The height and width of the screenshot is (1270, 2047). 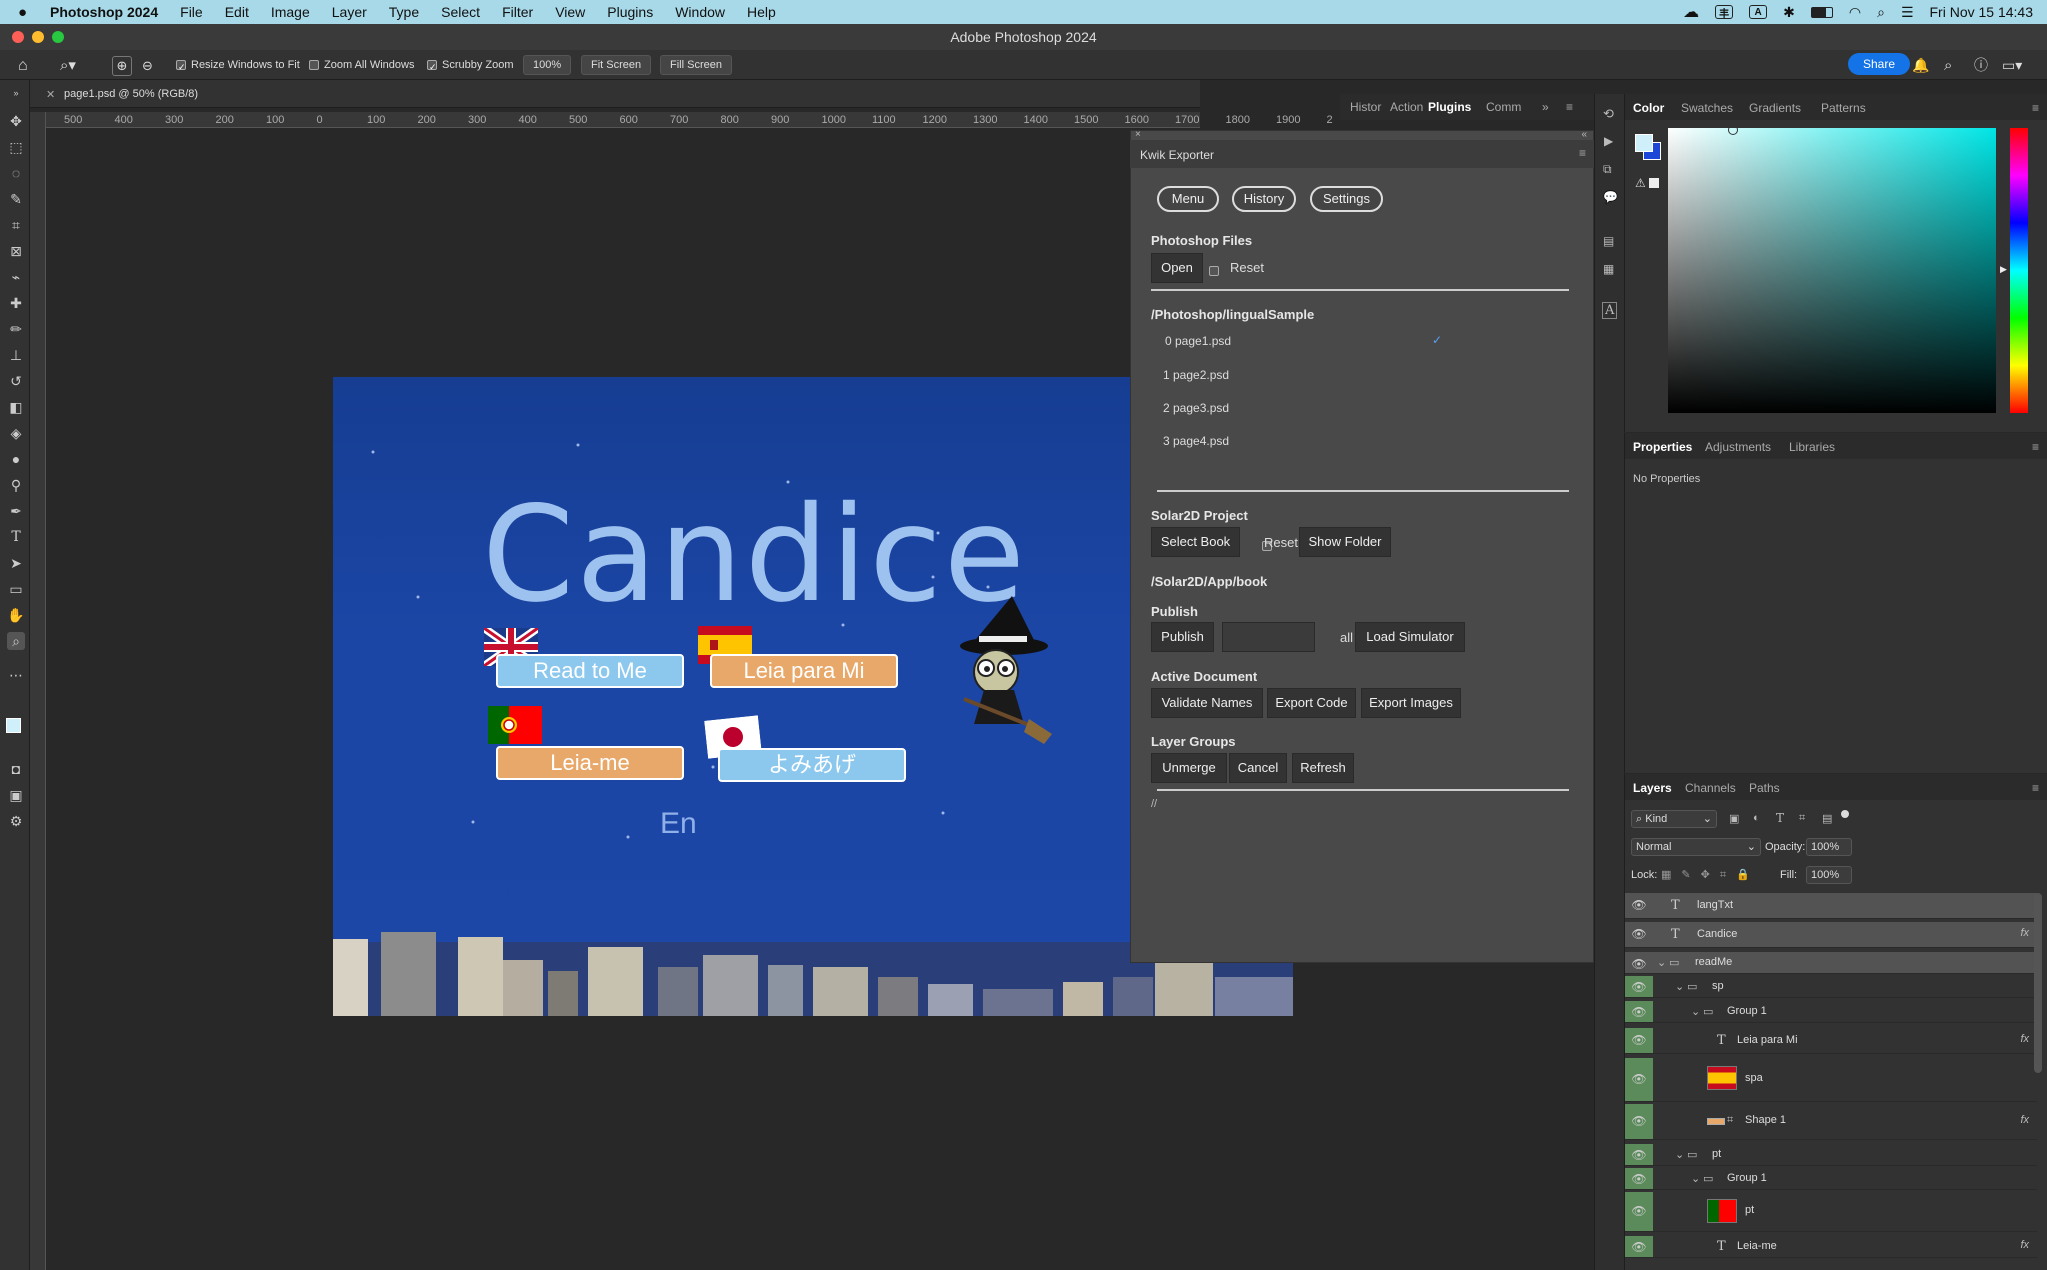 I want to click on hue-slider-handle: ▶, so click(x=2003, y=269).